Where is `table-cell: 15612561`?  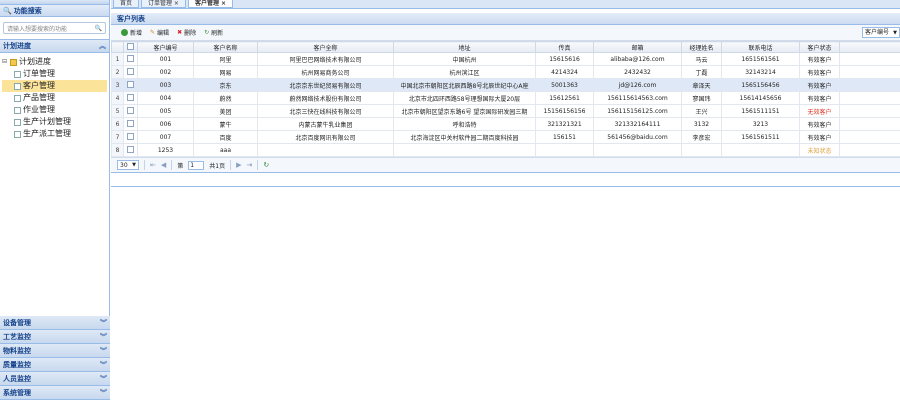
table-cell: 15612561 is located at coordinates (564, 98).